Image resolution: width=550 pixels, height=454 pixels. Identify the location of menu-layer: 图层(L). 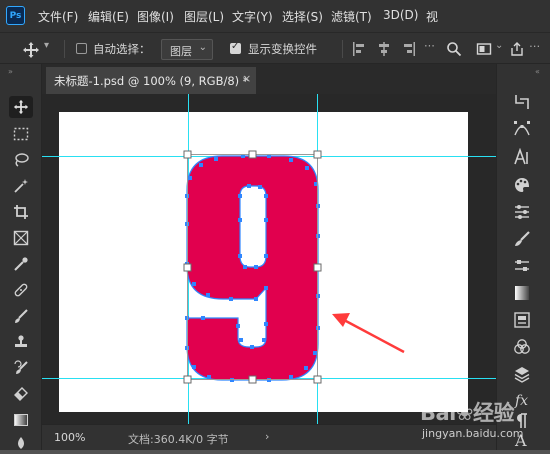
(204, 16).